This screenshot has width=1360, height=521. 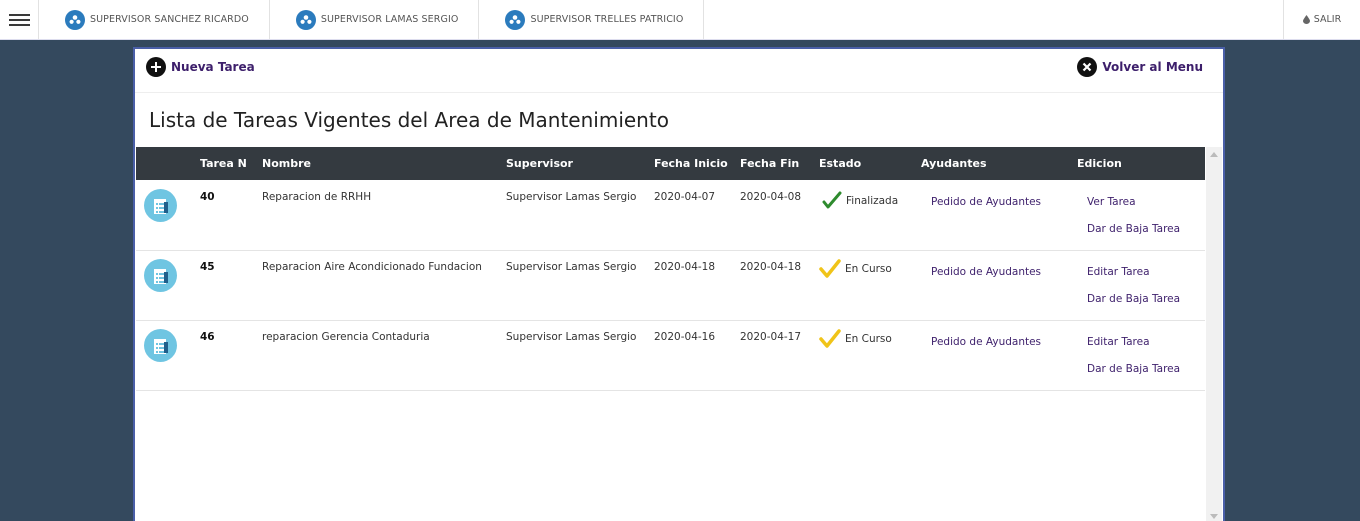 I want to click on supervisor-label: SUPERVISOR SANCHEZ RICARDO, so click(x=169, y=19).